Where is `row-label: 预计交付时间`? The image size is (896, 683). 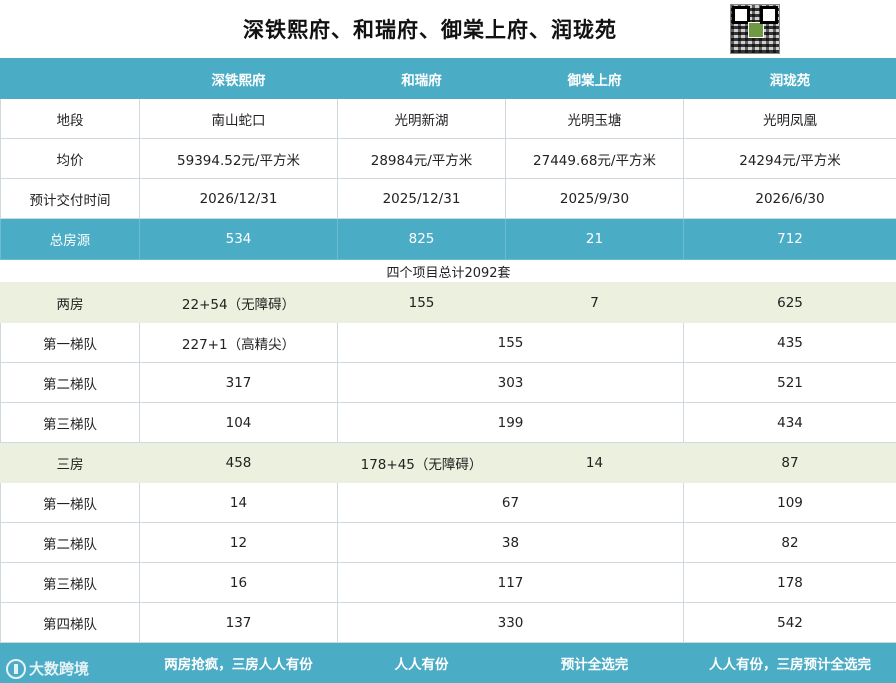 row-label: 预计交付时间 is located at coordinates (70, 198).